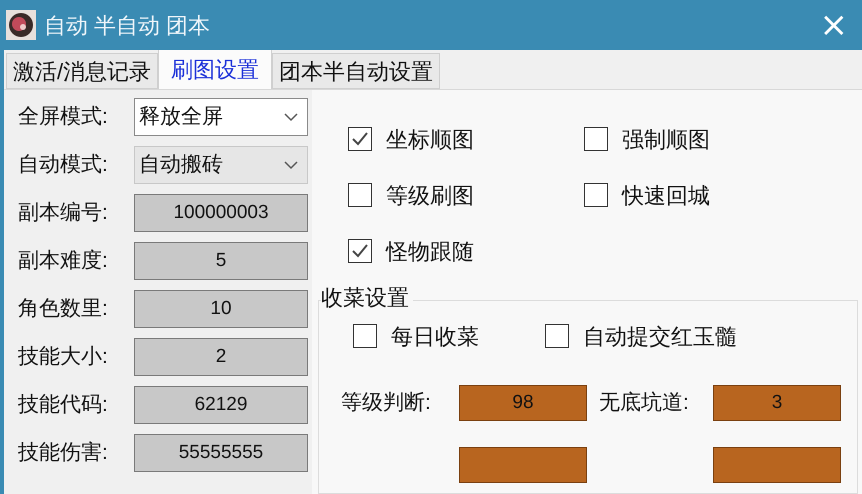 This screenshot has width=862, height=494. I want to click on window-title: 自动 半自动 团本, so click(127, 26).